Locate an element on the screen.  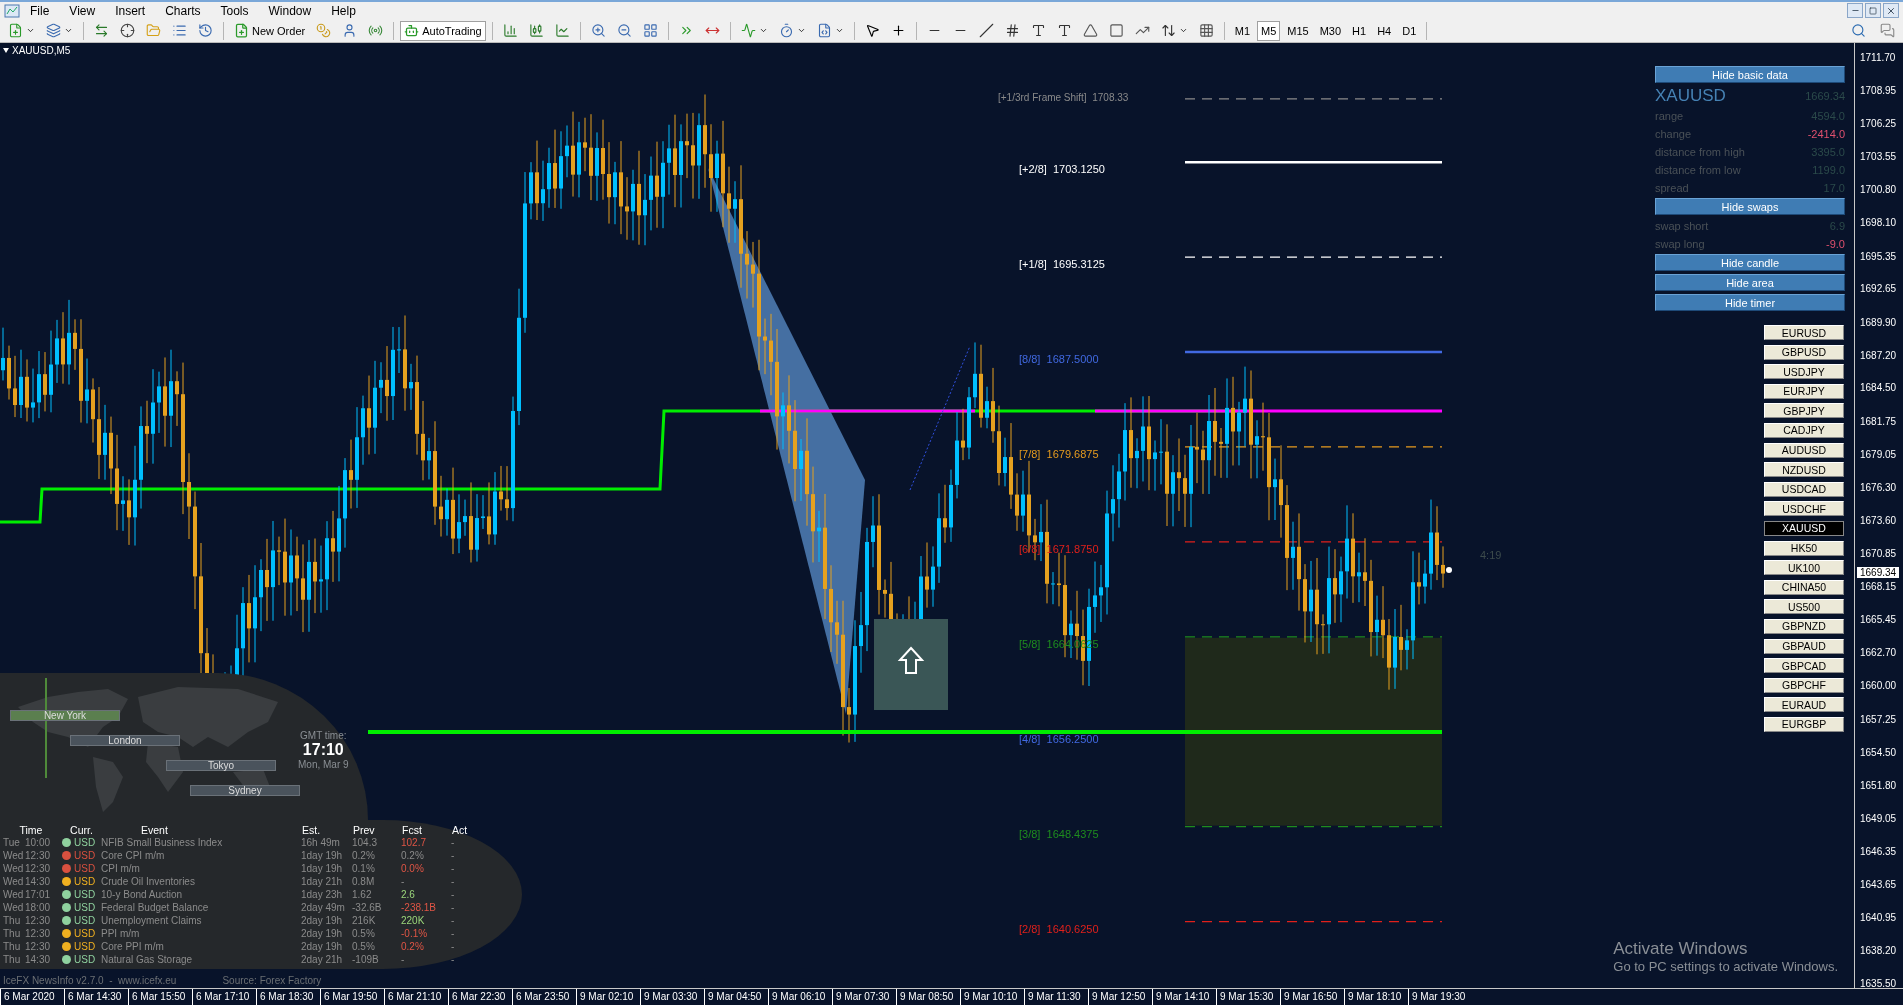
symbol-button: AUDUSD is located at coordinates (1804, 450).